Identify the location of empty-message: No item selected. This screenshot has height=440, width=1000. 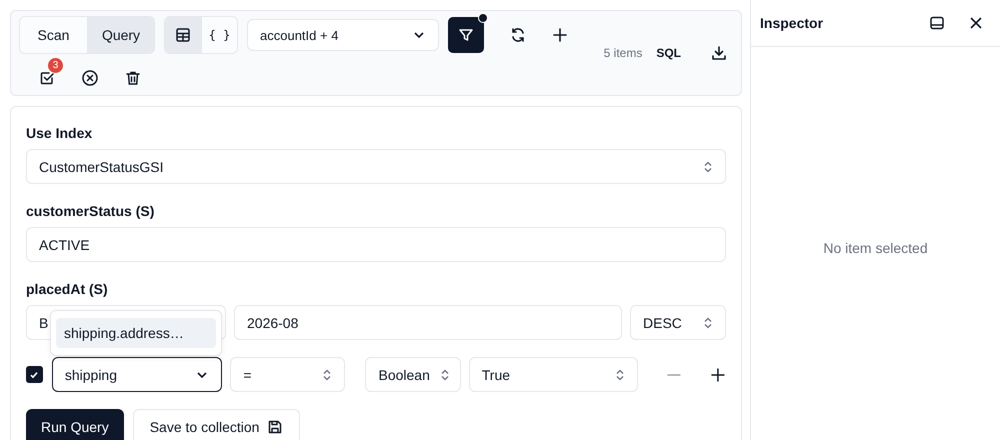
(875, 249).